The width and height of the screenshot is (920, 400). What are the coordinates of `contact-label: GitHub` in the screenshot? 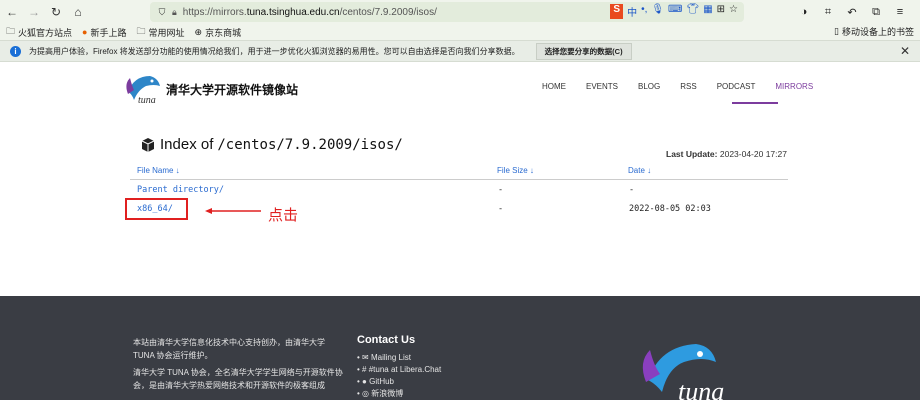 It's located at (382, 381).